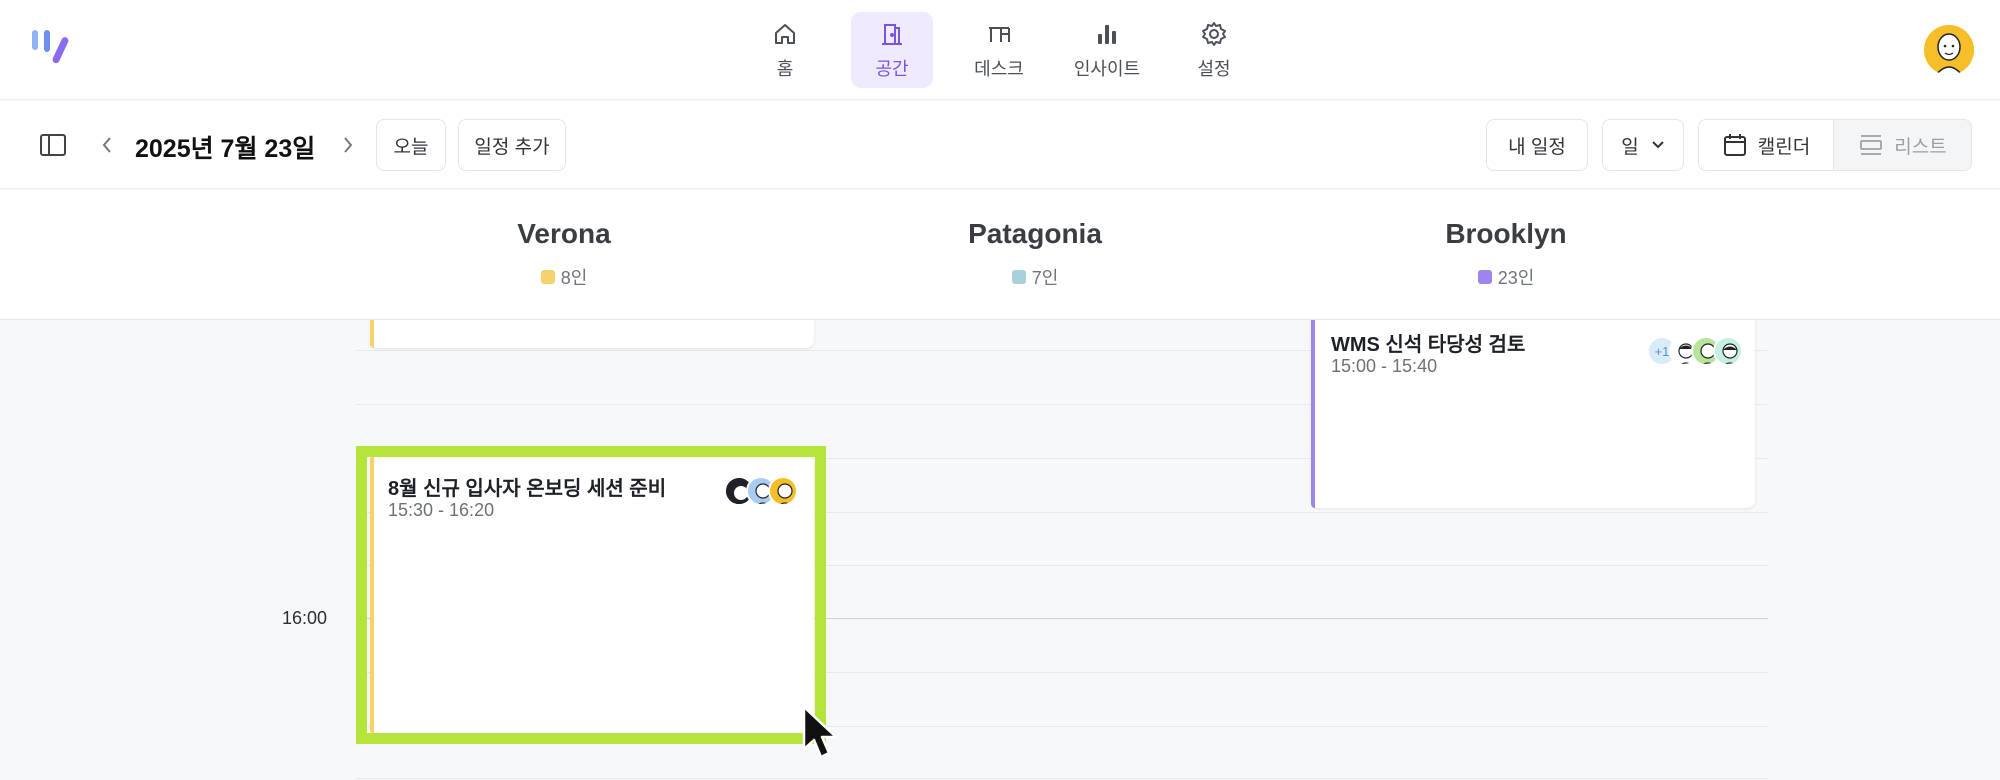  Describe the element at coordinates (892, 68) in the screenshot. I see `nav-item-label: 공간` at that location.